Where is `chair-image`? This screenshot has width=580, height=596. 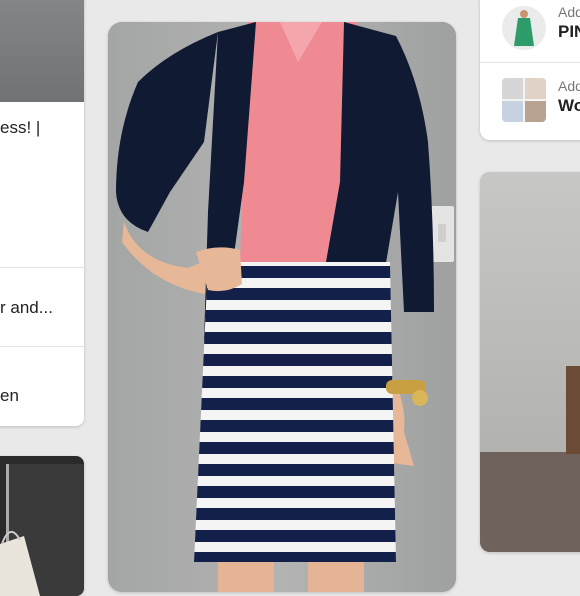 chair-image is located at coordinates (573, 410).